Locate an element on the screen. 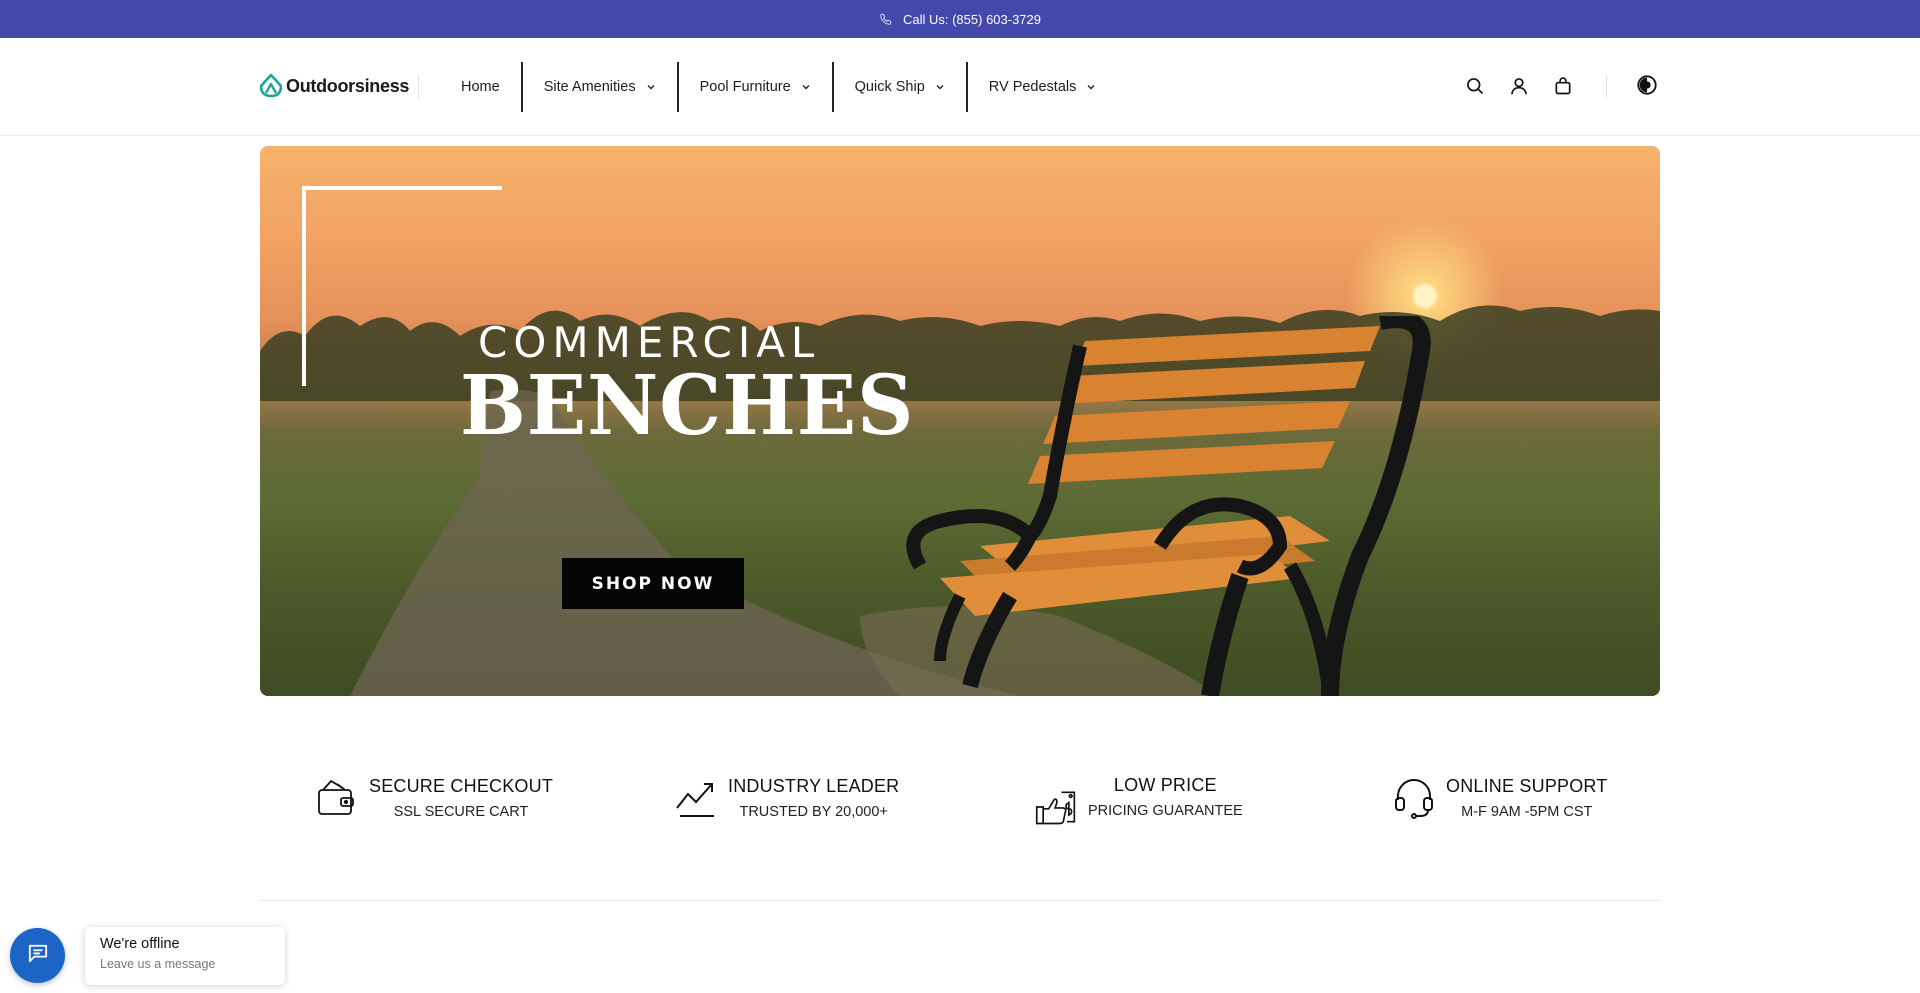 Image resolution: width=1920 pixels, height=993 pixels. feature-low-price: LOW PRICE PRICING GUARANTEE is located at coordinates (1138, 797).